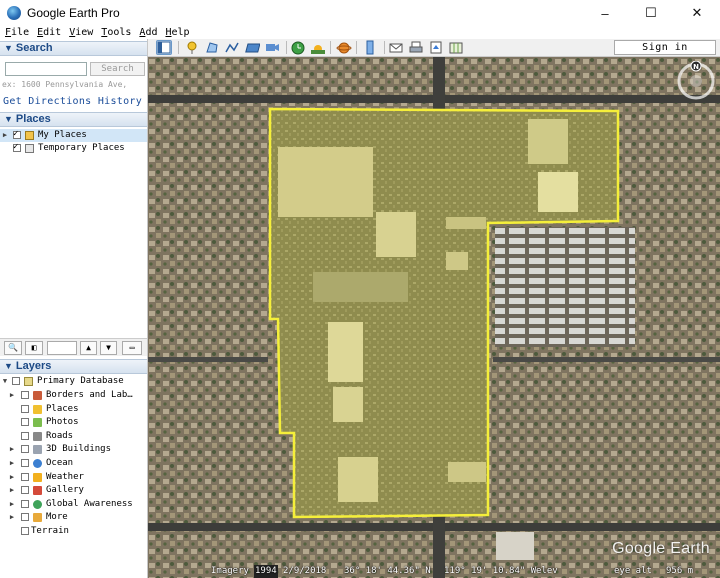 The image size is (720, 578). I want to click on google-earth-app-icon, so click(14, 13).